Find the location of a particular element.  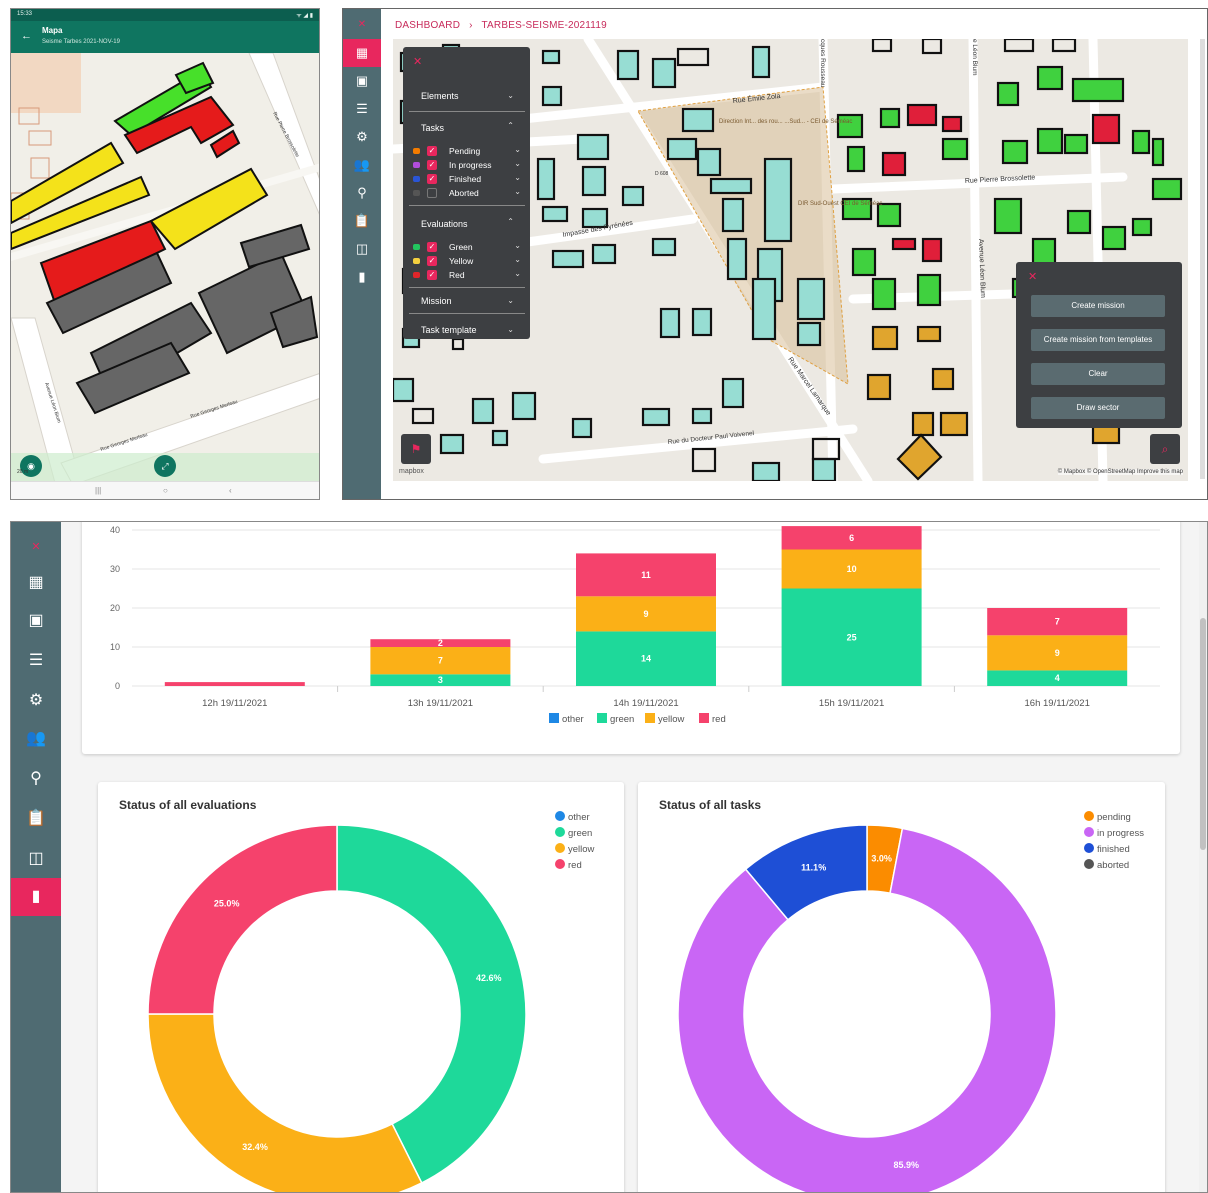

bar-data-label: 7 is located at coordinates (1057, 622).